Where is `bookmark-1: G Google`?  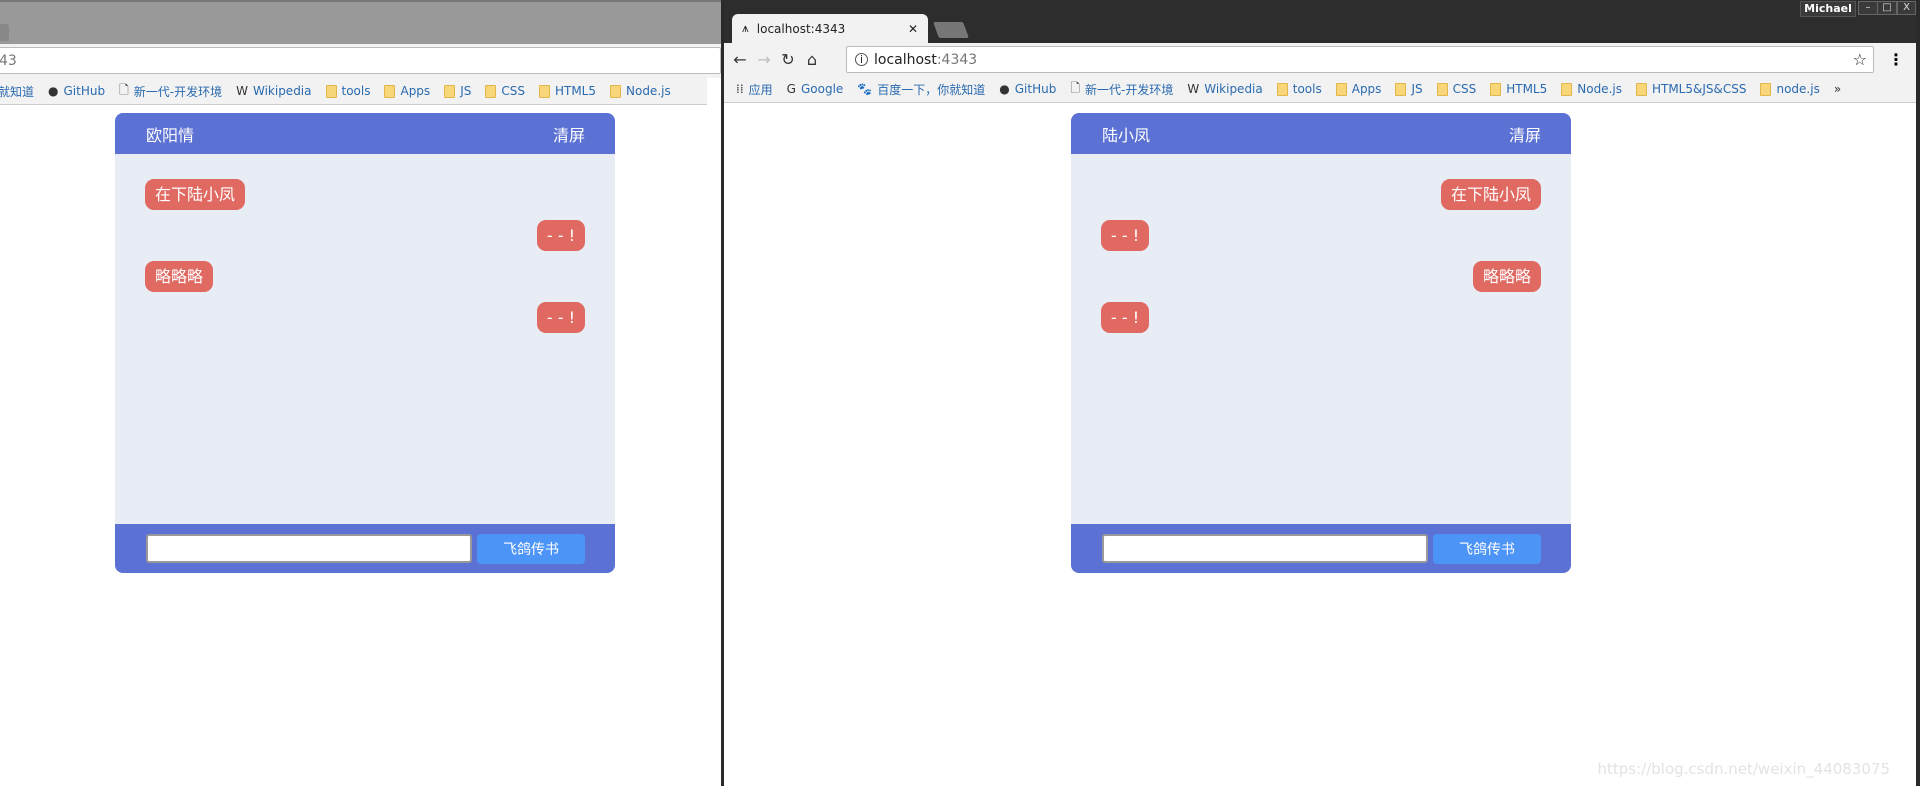 bookmark-1: G Google is located at coordinates (815, 89).